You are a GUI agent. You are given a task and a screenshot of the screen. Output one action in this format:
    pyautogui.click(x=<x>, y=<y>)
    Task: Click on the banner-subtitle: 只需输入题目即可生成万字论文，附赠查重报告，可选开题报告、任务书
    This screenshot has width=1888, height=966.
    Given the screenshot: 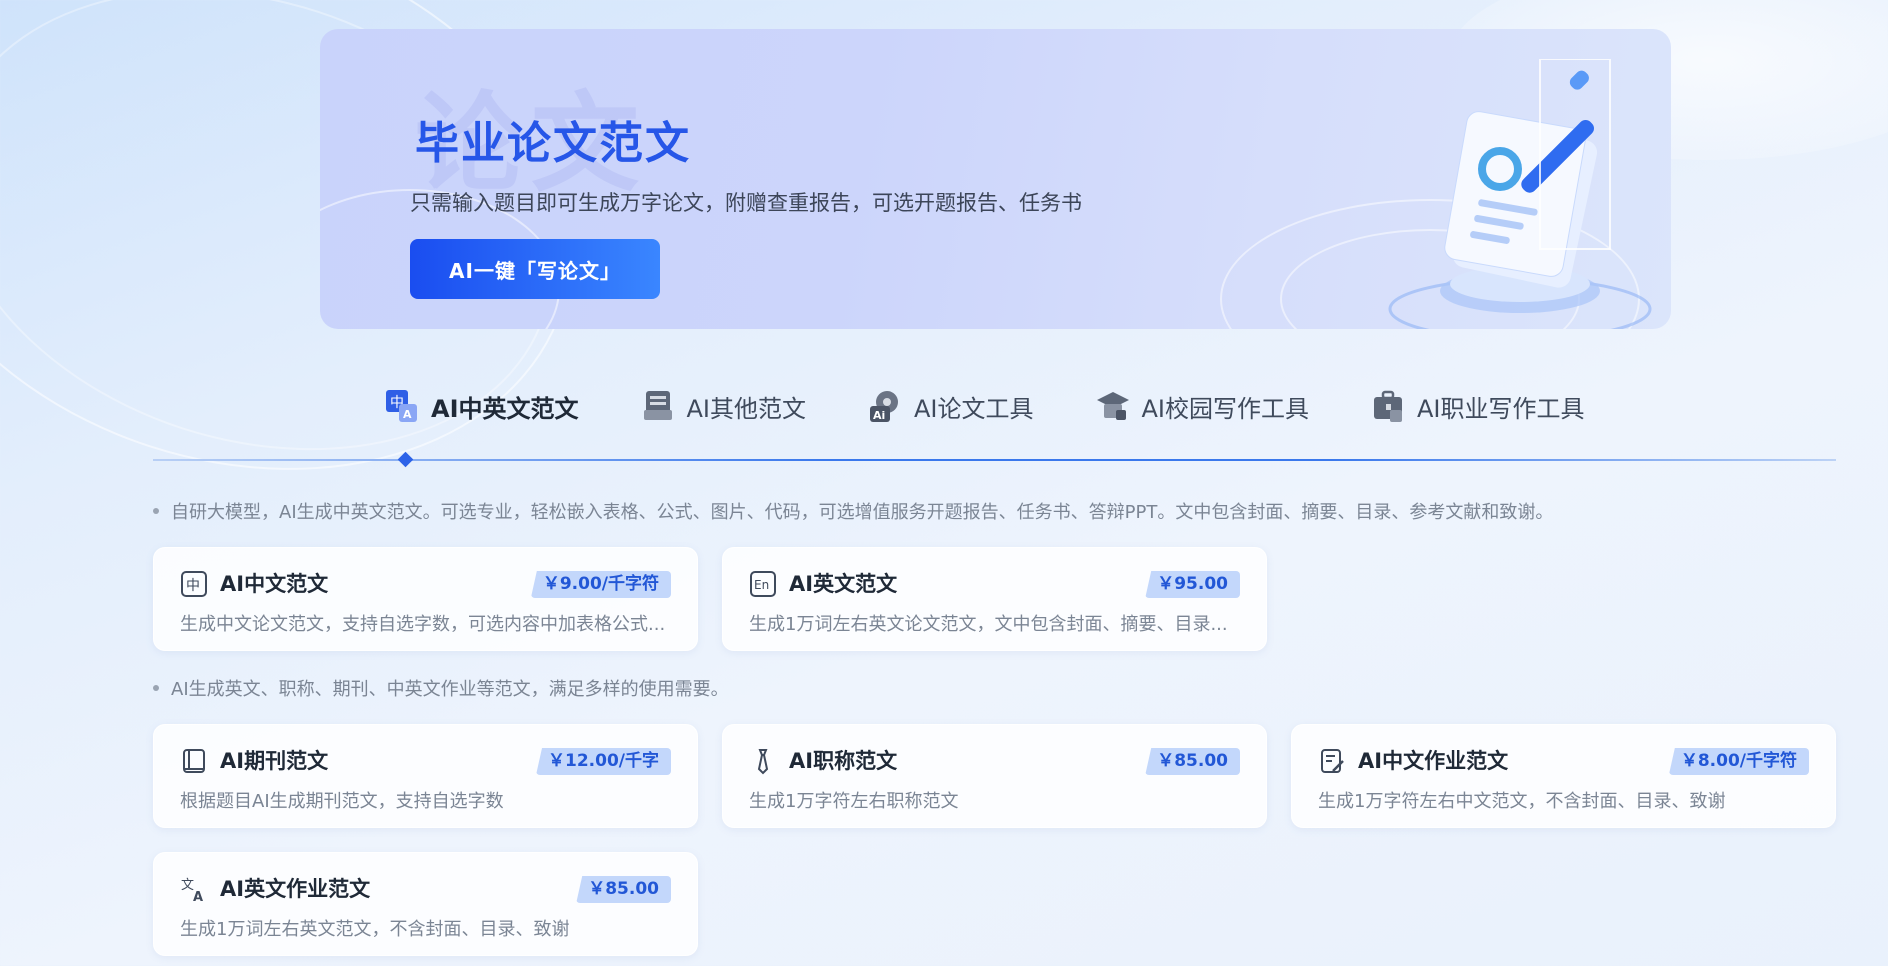 What is the action you would take?
    pyautogui.click(x=746, y=203)
    